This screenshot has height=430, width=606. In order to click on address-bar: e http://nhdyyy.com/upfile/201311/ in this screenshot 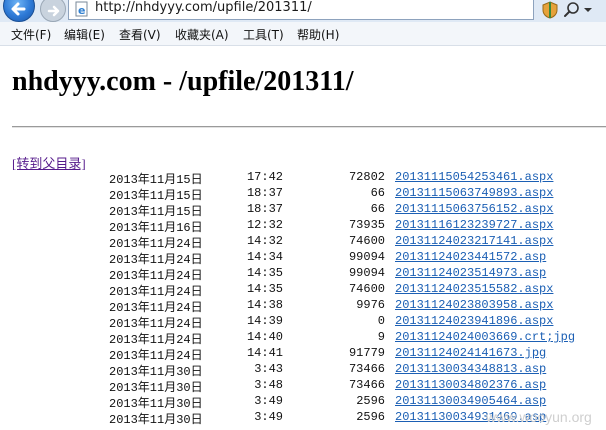, I will do `click(301, 10)`.